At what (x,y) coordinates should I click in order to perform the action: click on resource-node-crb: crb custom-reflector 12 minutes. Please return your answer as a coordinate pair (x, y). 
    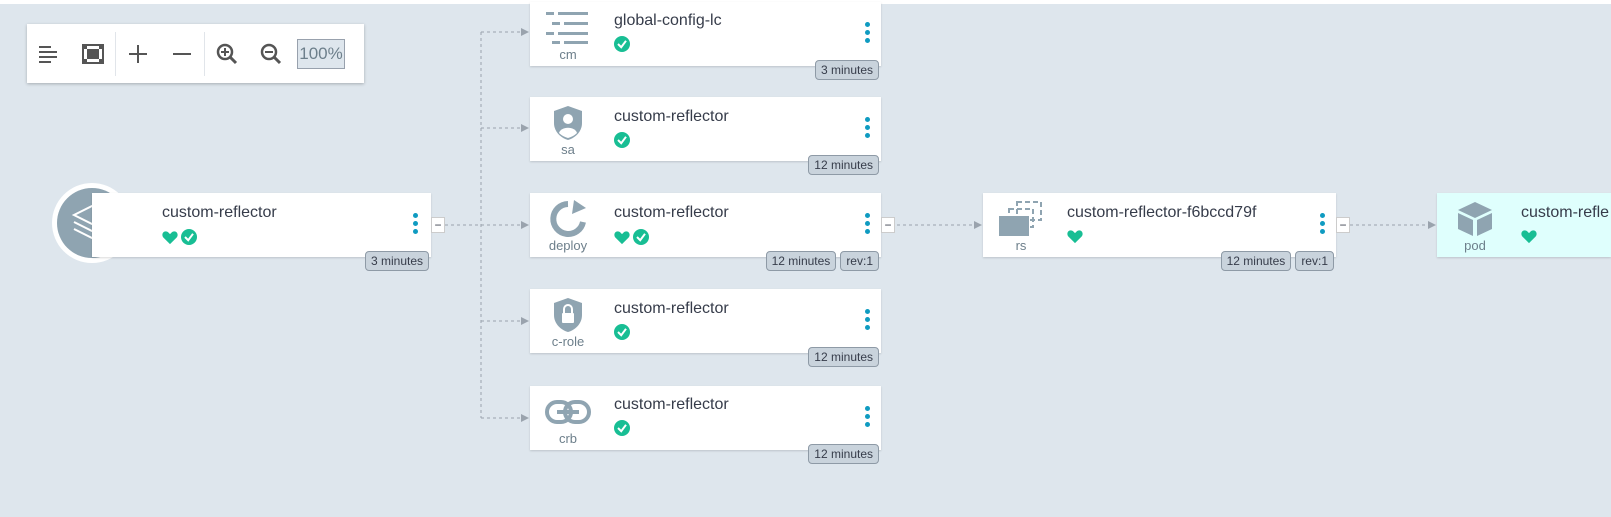
    Looking at the image, I should click on (705, 425).